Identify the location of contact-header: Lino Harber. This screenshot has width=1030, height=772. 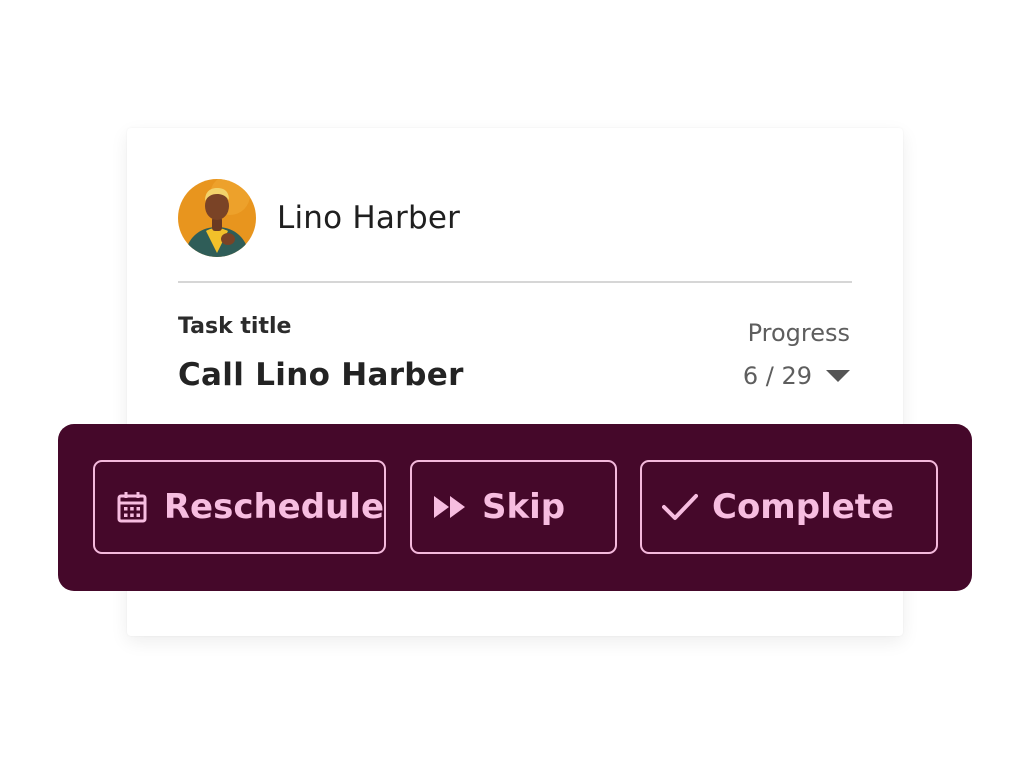
(319, 218).